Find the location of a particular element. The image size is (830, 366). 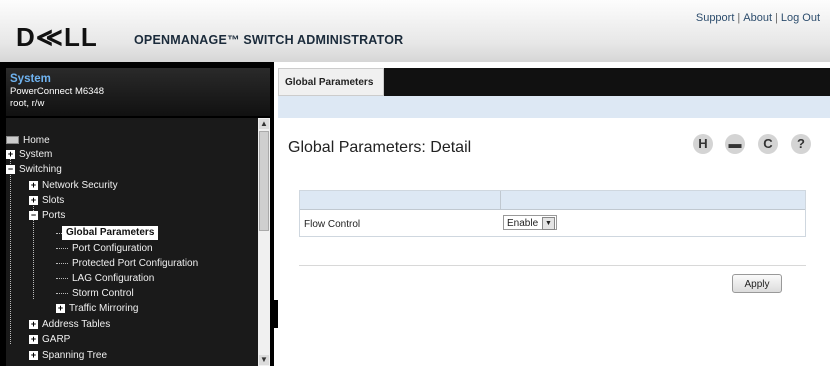

tree-item-traffic-mirroring: + Traffic Mirroring is located at coordinates (97, 309).